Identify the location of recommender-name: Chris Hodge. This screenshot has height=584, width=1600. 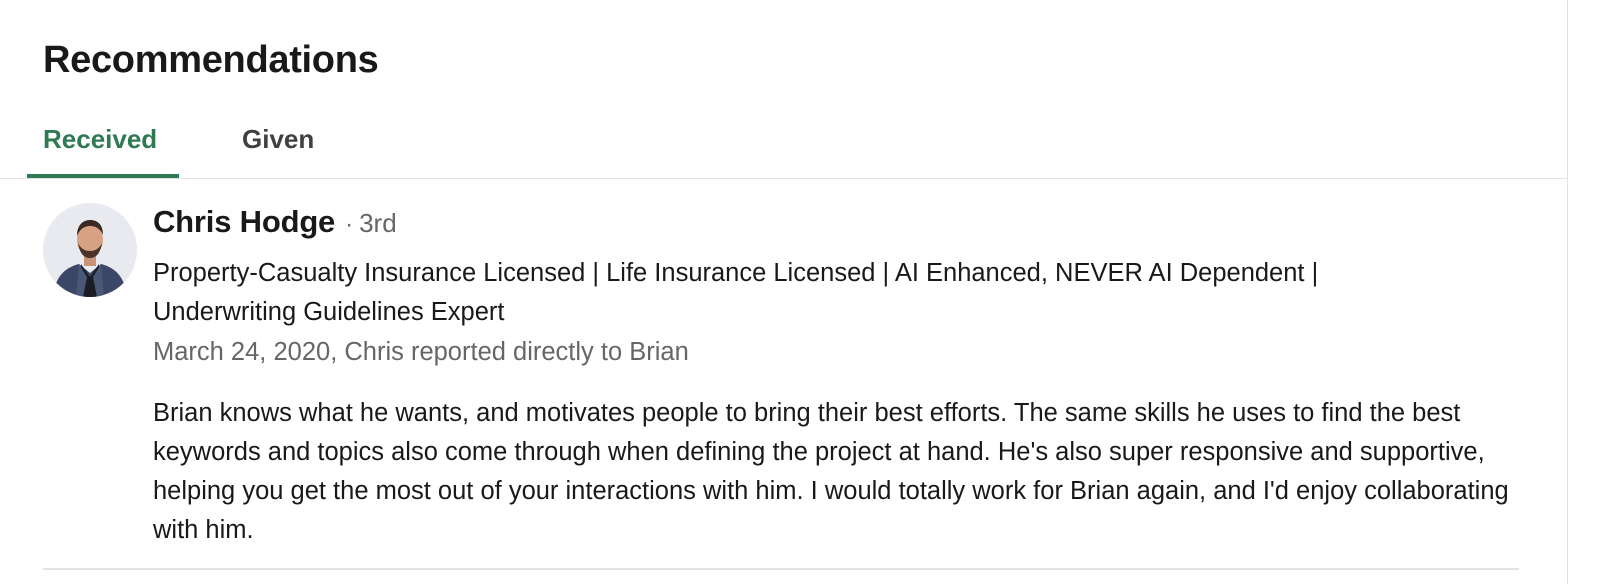
(244, 222).